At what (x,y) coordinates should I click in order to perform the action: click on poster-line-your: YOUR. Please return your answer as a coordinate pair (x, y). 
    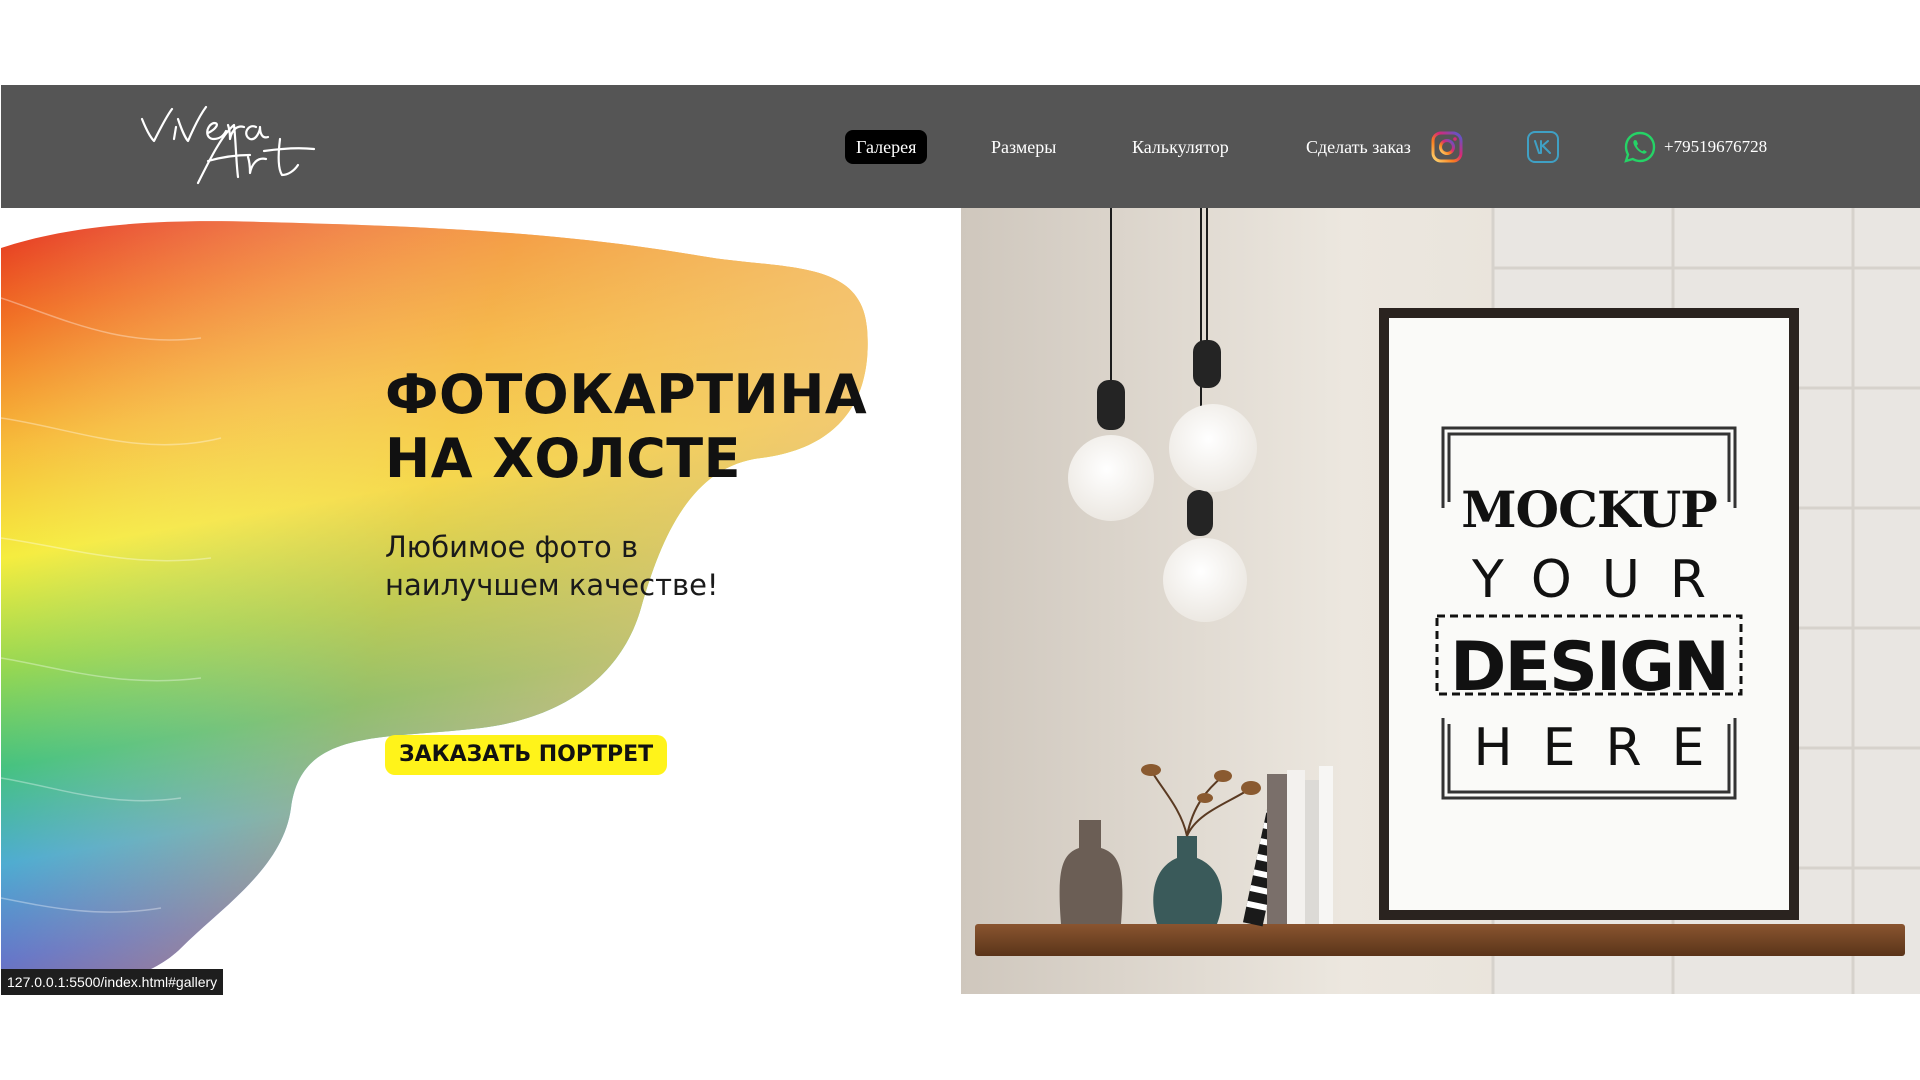
    Looking at the image, I should click on (1604, 580).